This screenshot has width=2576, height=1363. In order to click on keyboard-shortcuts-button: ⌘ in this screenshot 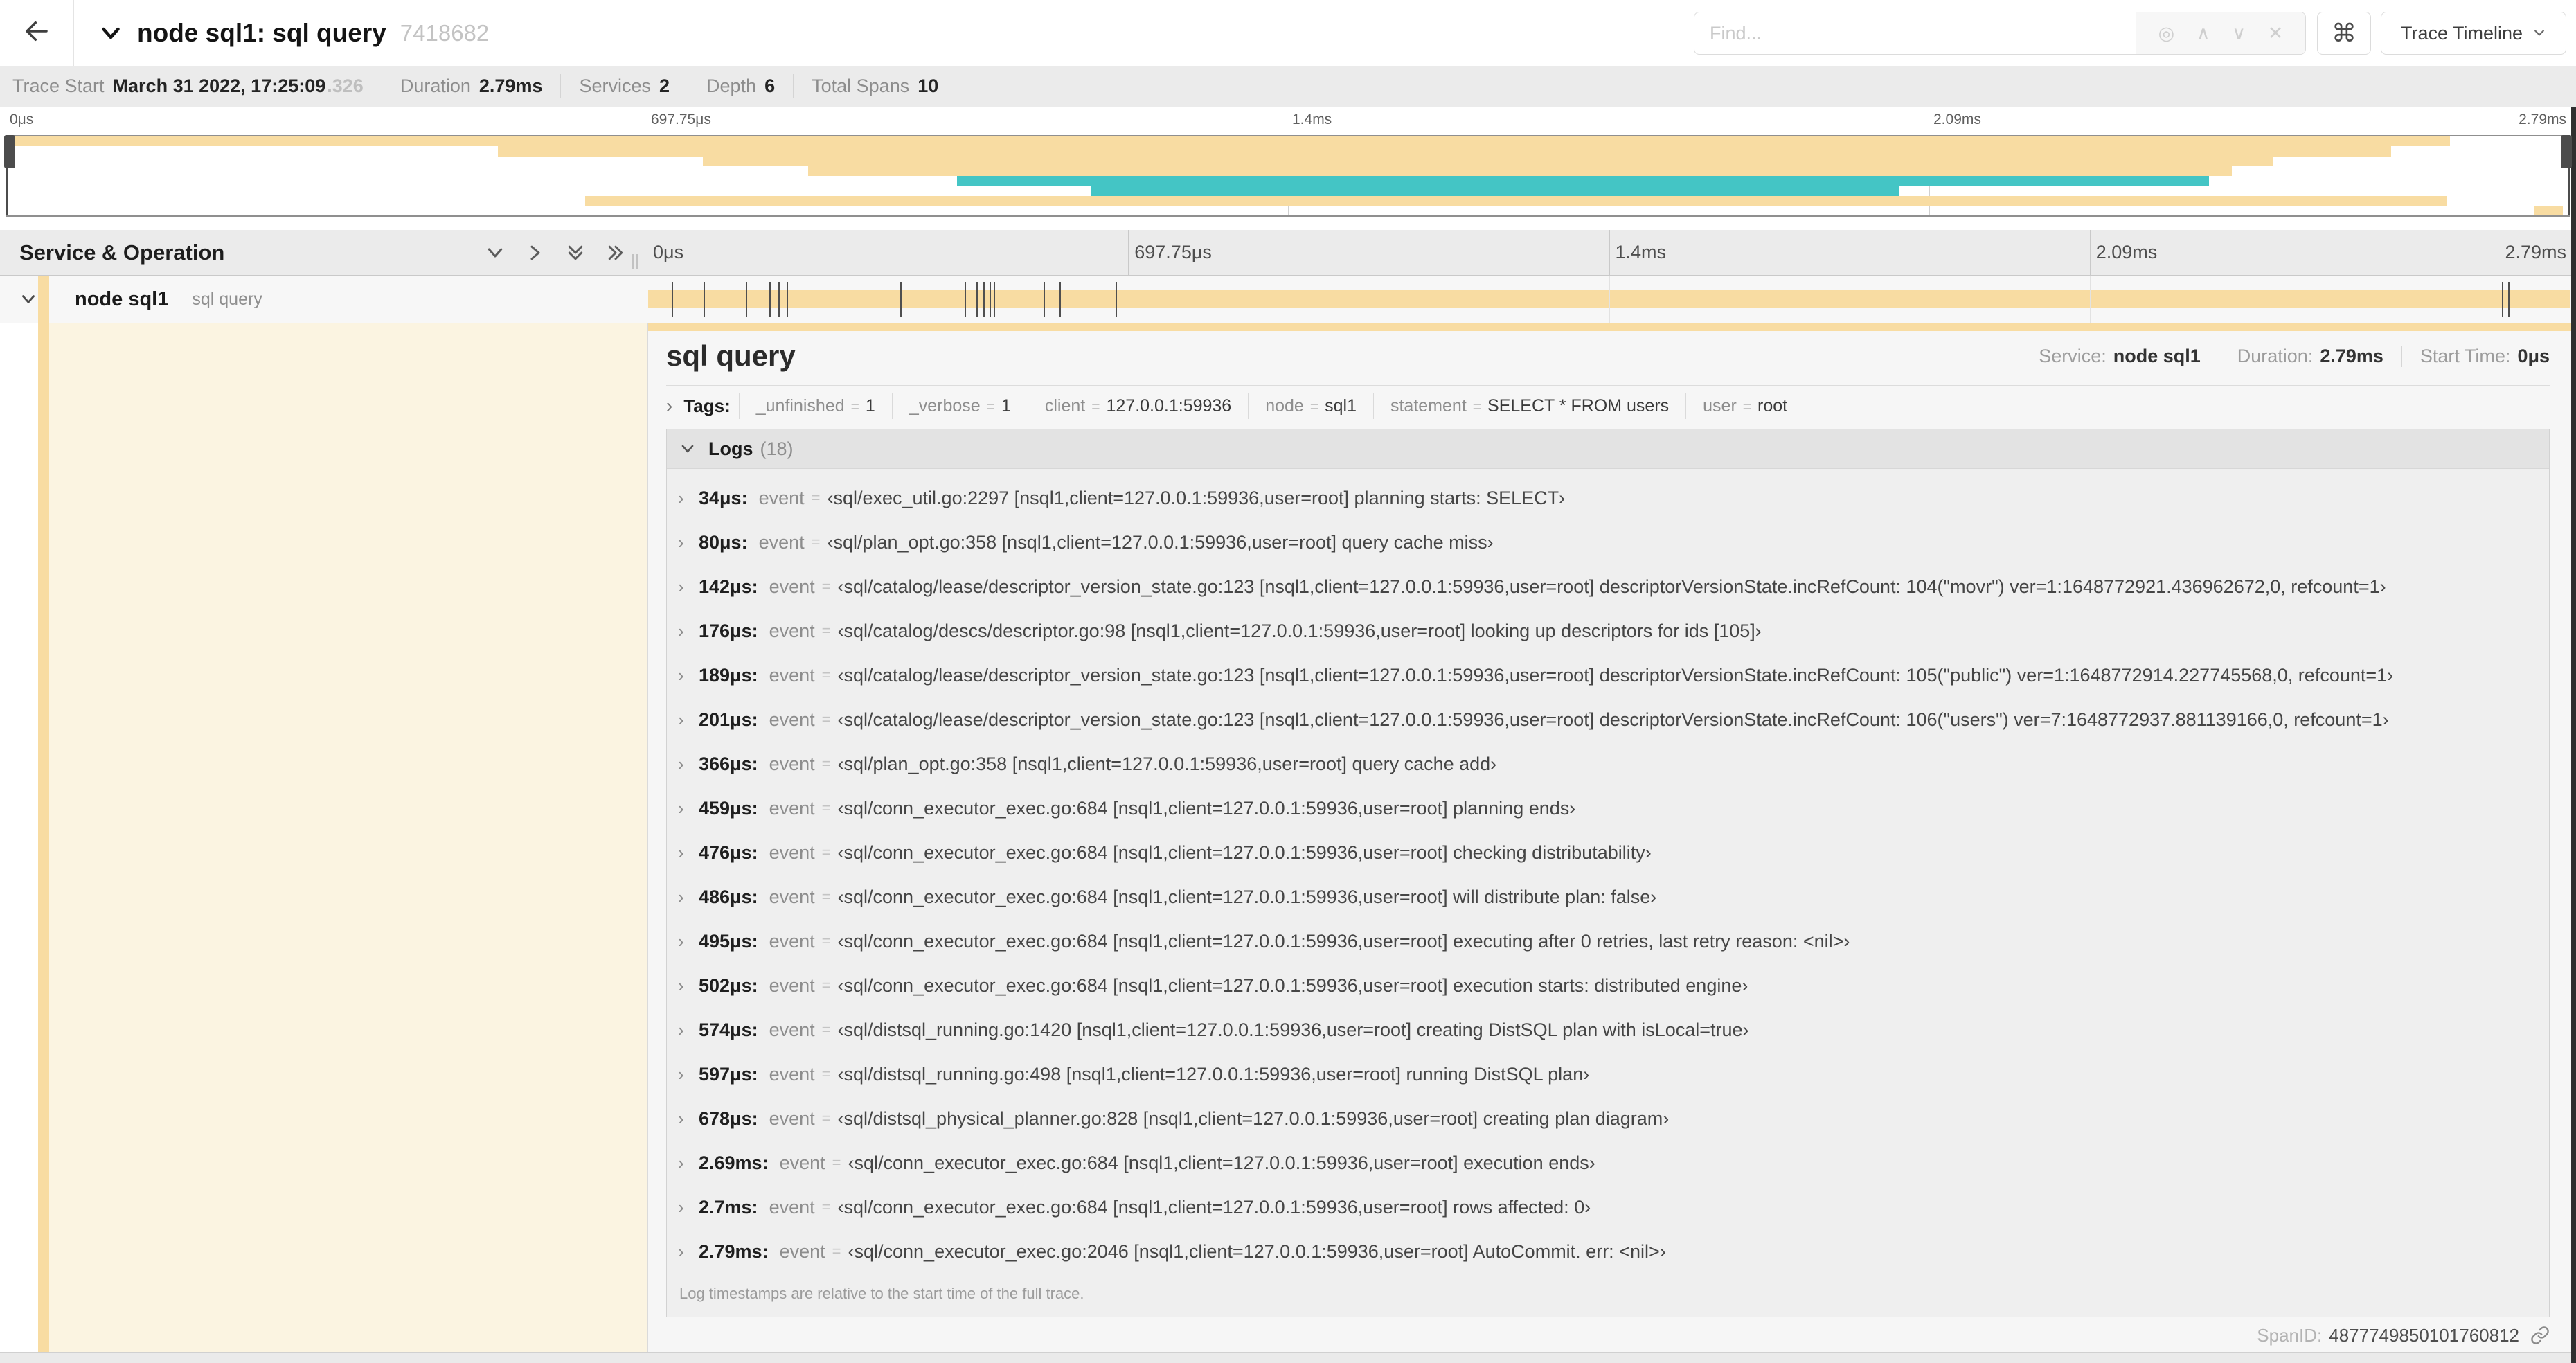, I will do `click(2344, 33)`.